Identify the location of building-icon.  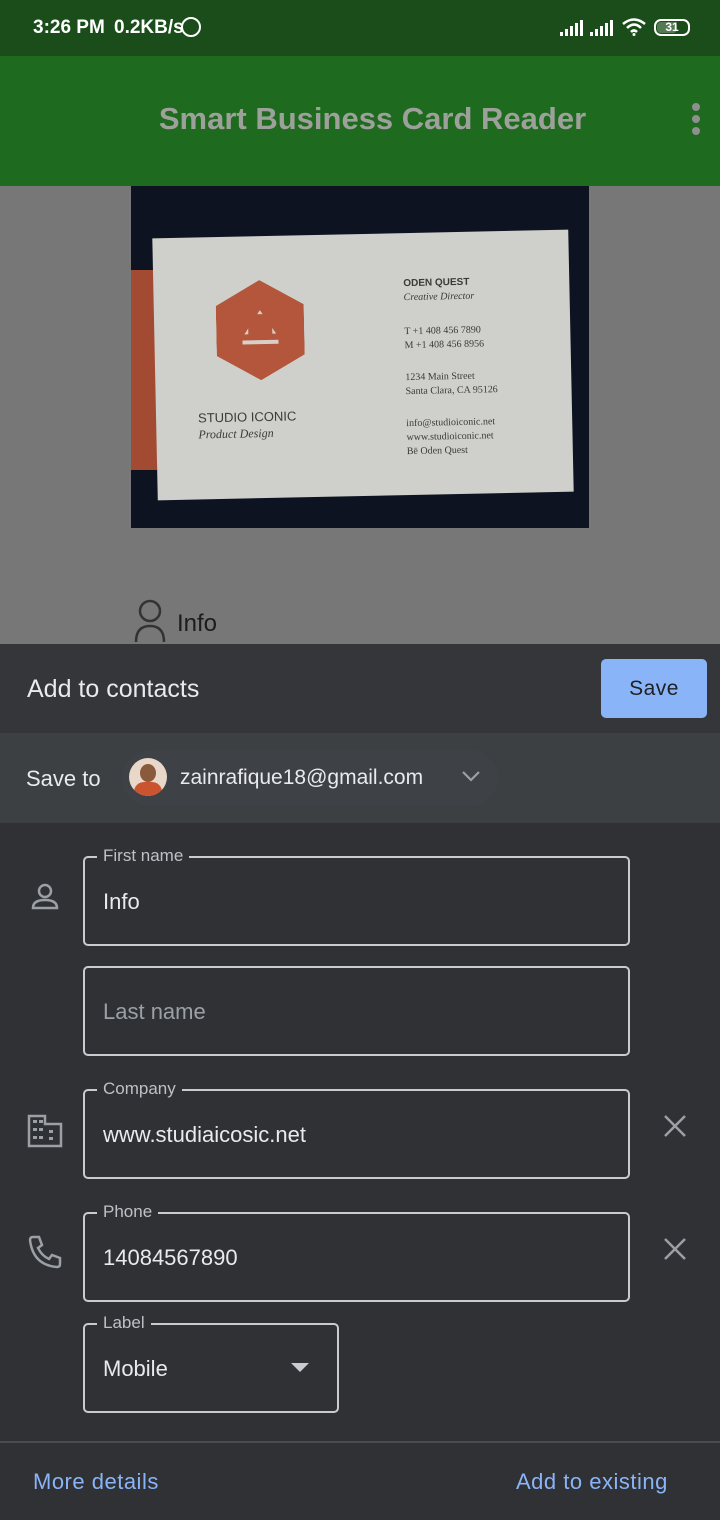
(45, 1131).